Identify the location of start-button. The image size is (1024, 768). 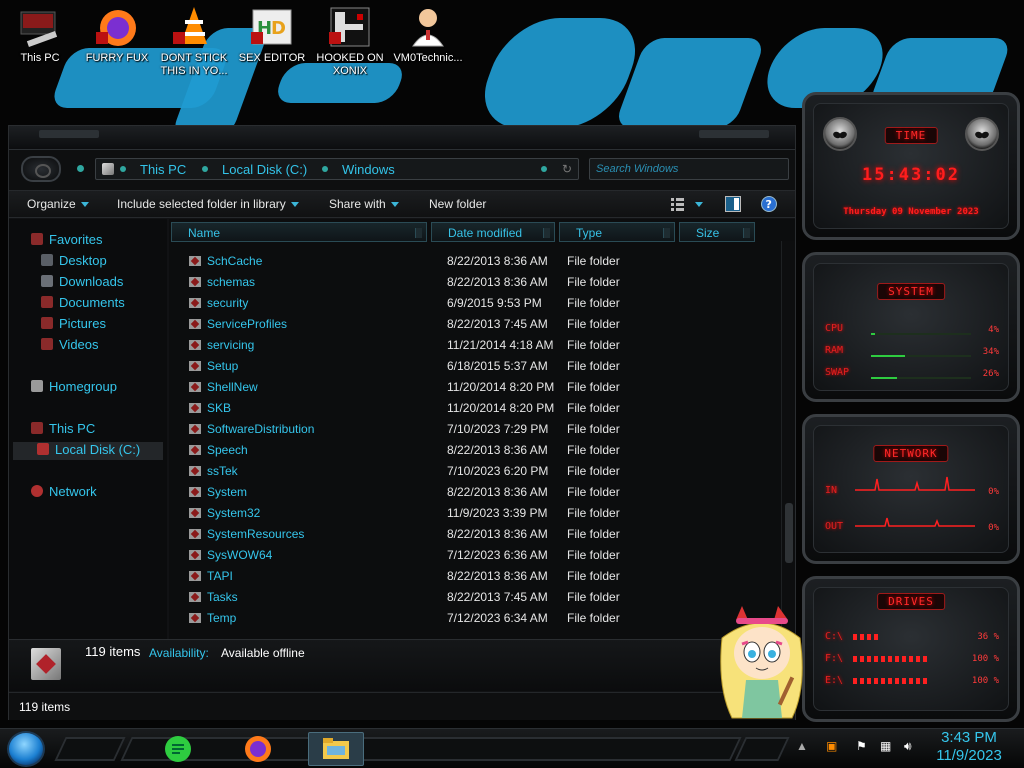
(26, 749).